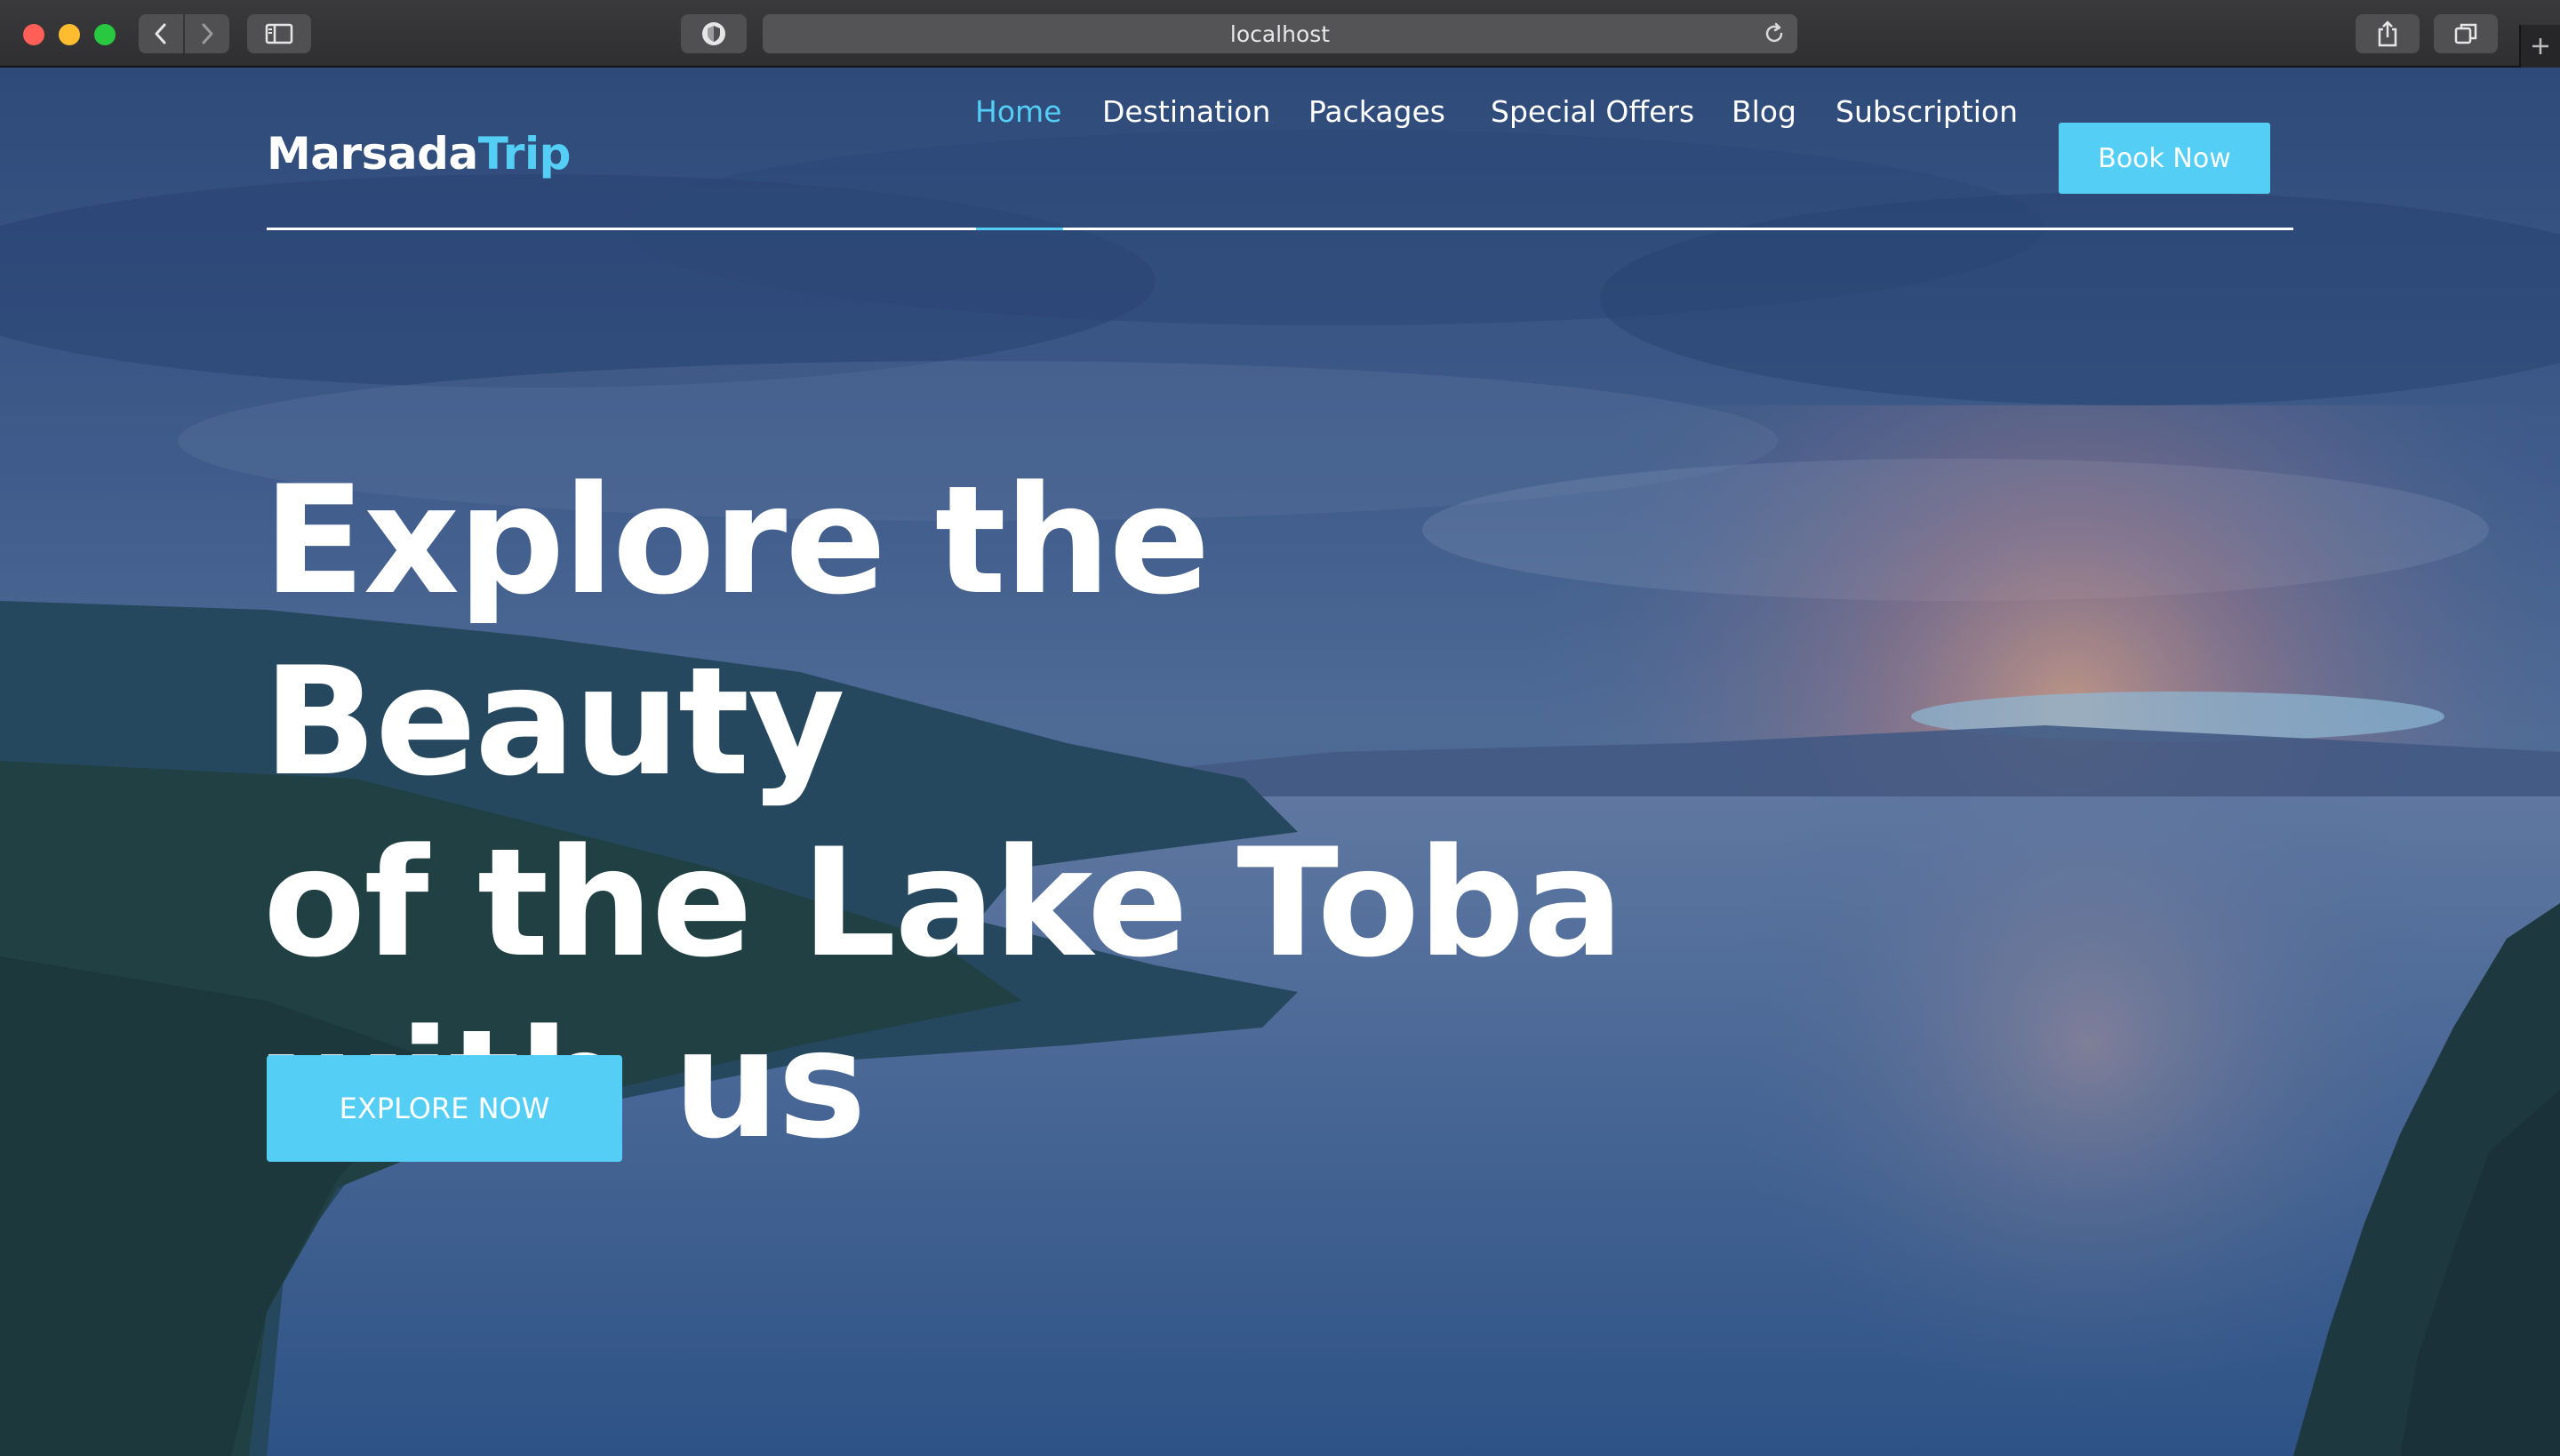 Image resolution: width=2560 pixels, height=1456 pixels. What do you see at coordinates (943, 903) in the screenshot?
I see `hero-title-line-2: of the Lake Toba` at bounding box center [943, 903].